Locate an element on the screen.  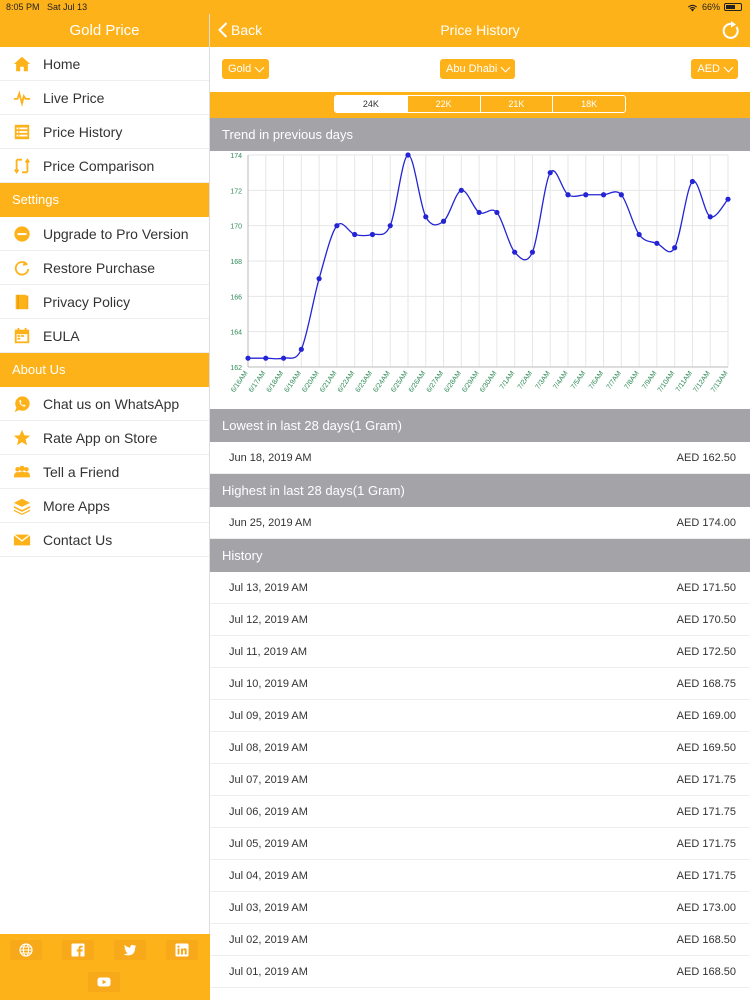
sidebar-item-upgrade: Upgrade to Pro Version is located at coordinates (104, 234).